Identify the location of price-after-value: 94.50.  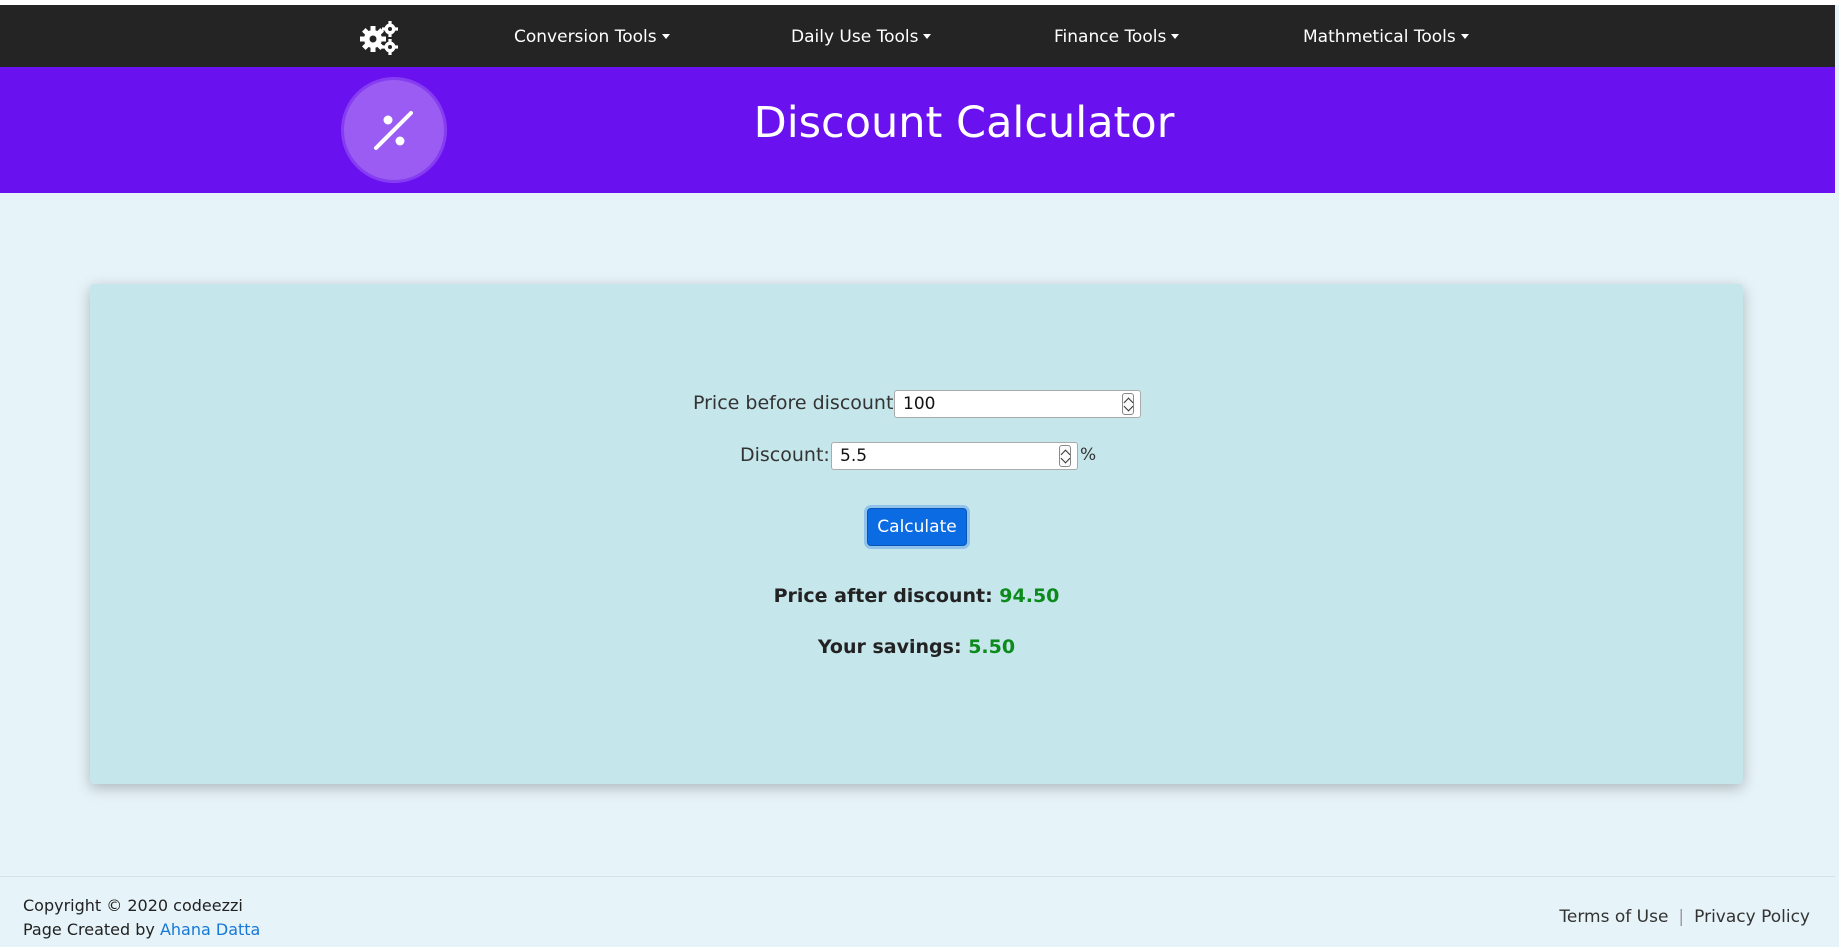
(1029, 596).